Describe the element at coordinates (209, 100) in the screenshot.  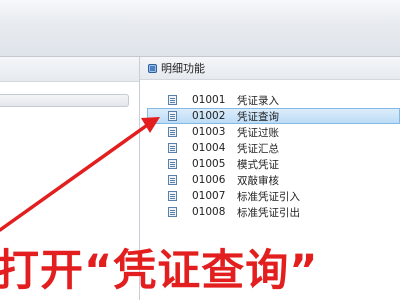
I see `function-code: 01001` at that location.